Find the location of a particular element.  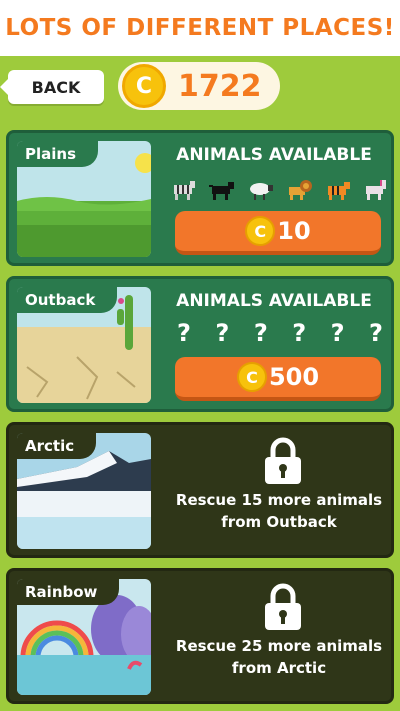

place-name-arctic: Arctic is located at coordinates (57, 446).